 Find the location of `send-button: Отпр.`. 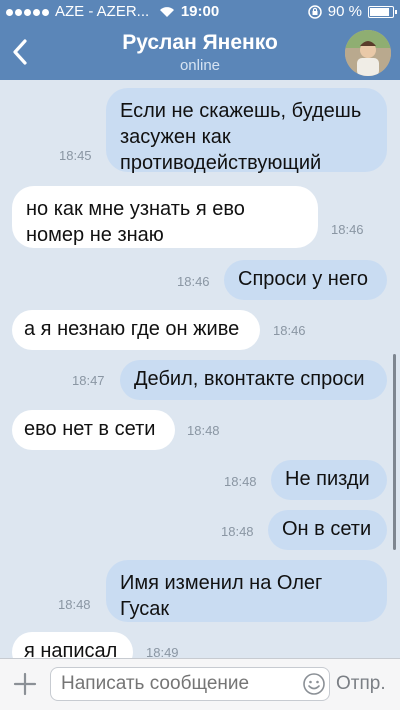

send-button: Отпр. is located at coordinates (361, 684).